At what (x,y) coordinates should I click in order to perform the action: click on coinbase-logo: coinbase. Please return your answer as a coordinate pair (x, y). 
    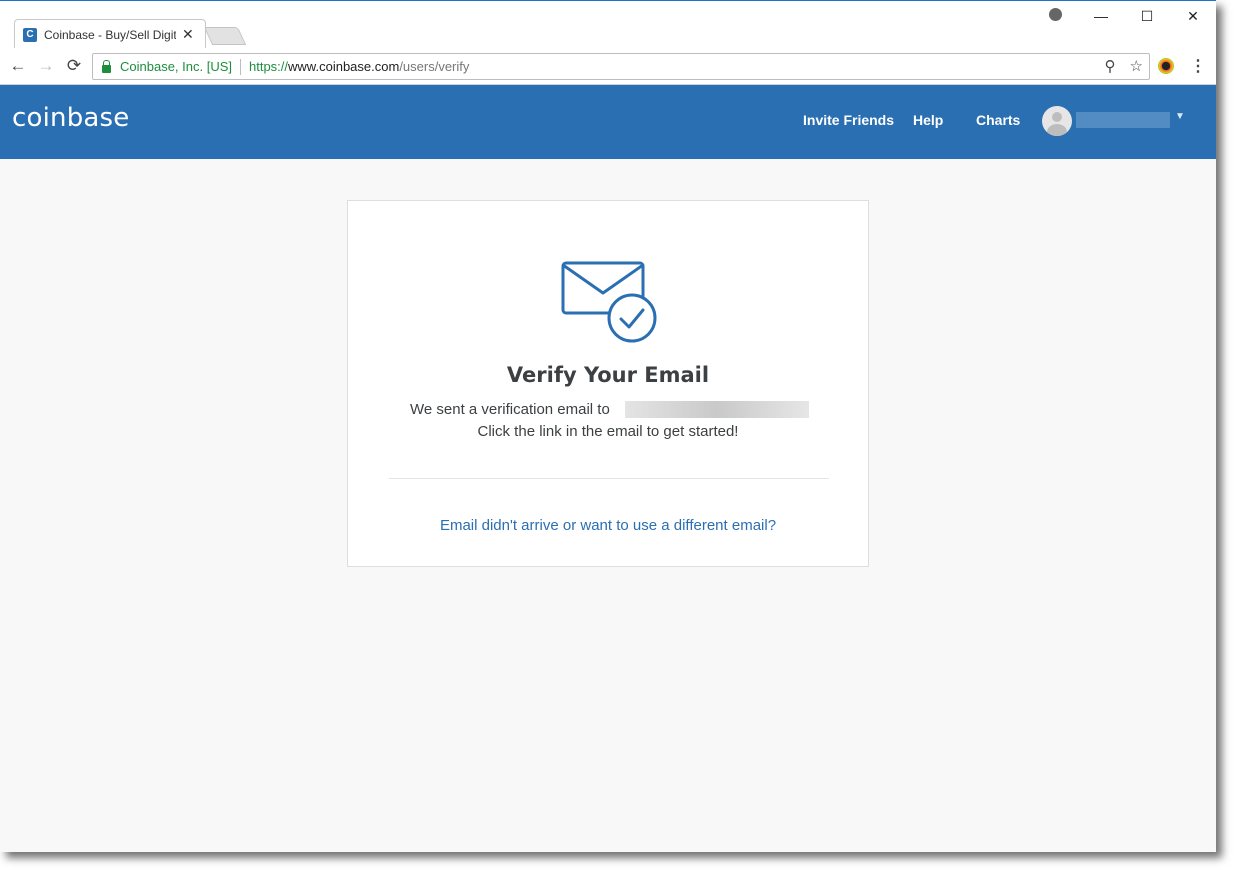
    Looking at the image, I should click on (70, 118).